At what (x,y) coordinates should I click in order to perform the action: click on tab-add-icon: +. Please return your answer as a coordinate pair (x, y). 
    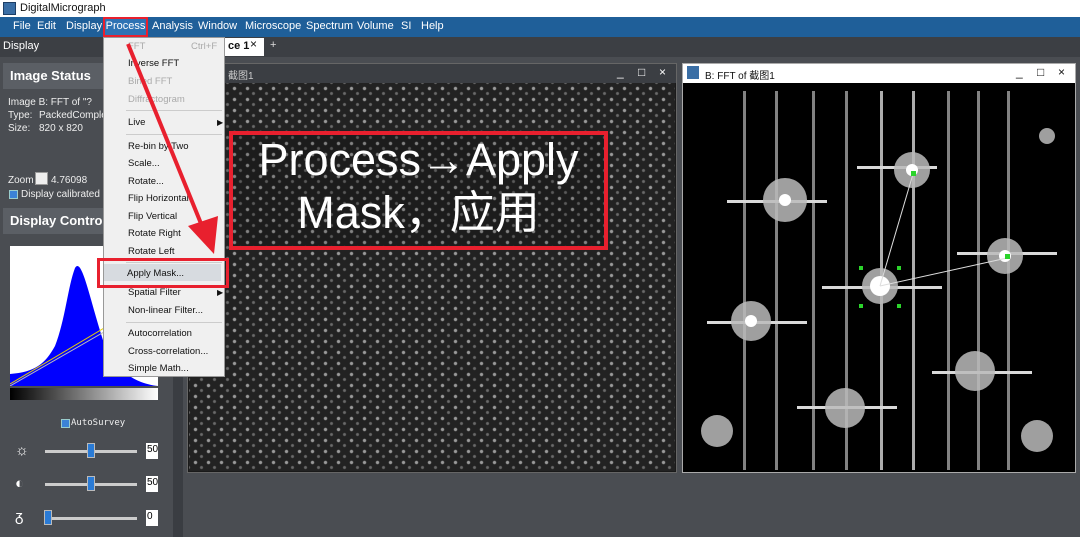
    Looking at the image, I should click on (273, 45).